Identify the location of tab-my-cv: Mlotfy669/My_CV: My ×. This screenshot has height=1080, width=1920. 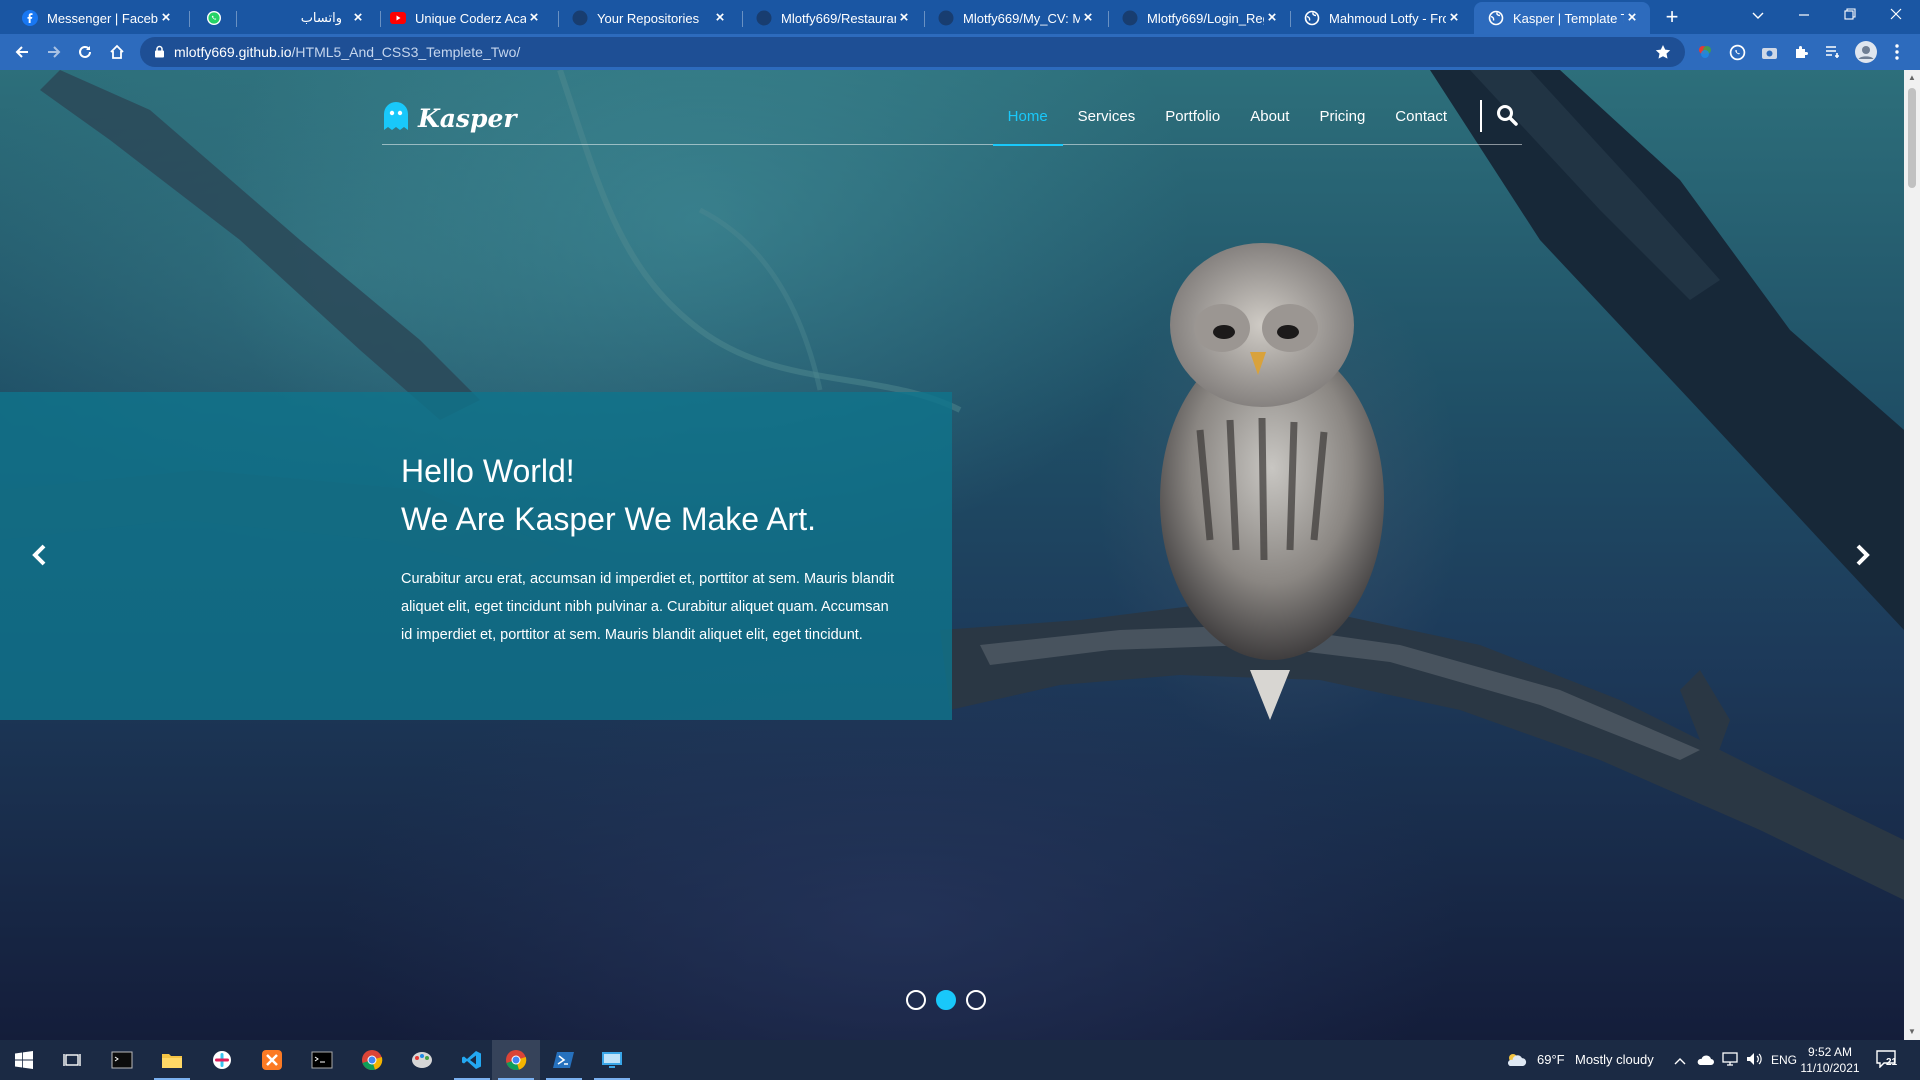
(1015, 18).